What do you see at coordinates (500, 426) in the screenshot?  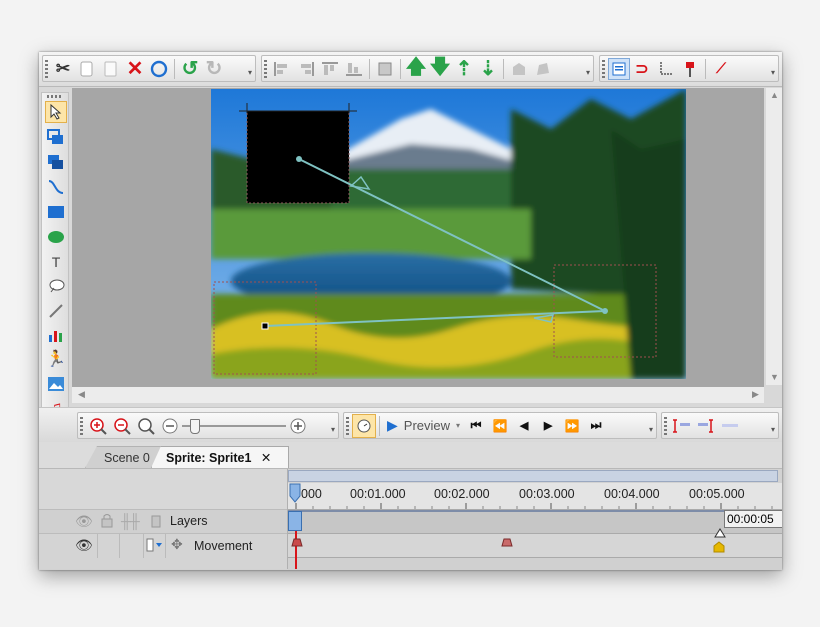 I see `rewind-icon: ⏪` at bounding box center [500, 426].